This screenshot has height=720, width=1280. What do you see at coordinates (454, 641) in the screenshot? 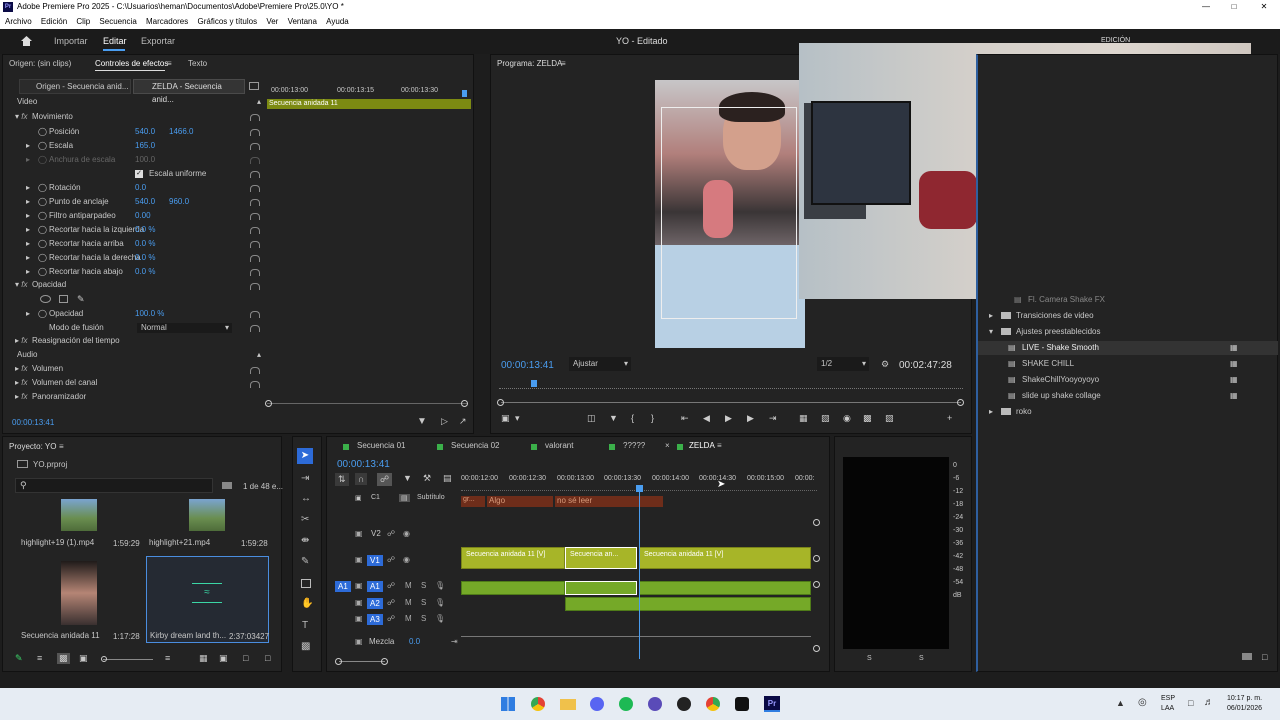
I see `go-to-end-icon: ⇥` at bounding box center [454, 641].